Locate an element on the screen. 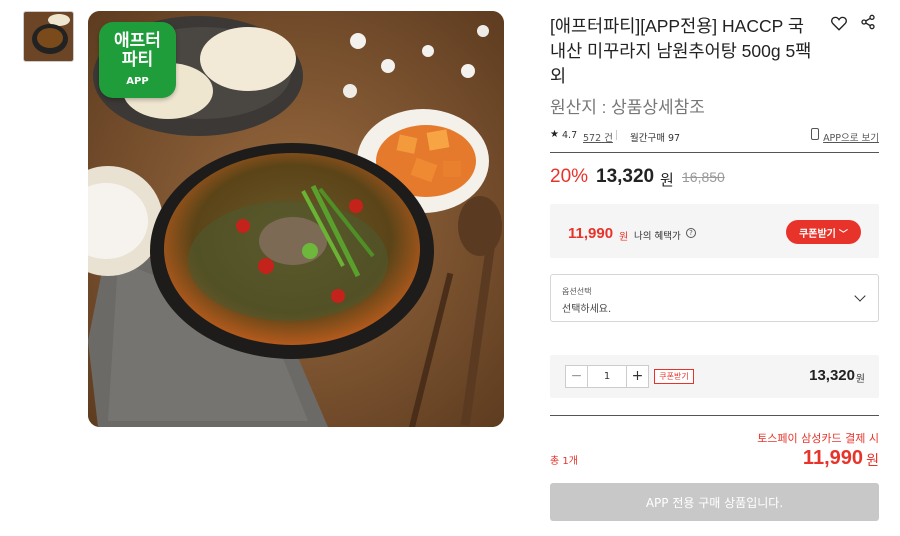  discount-percent: 20% is located at coordinates (569, 176).